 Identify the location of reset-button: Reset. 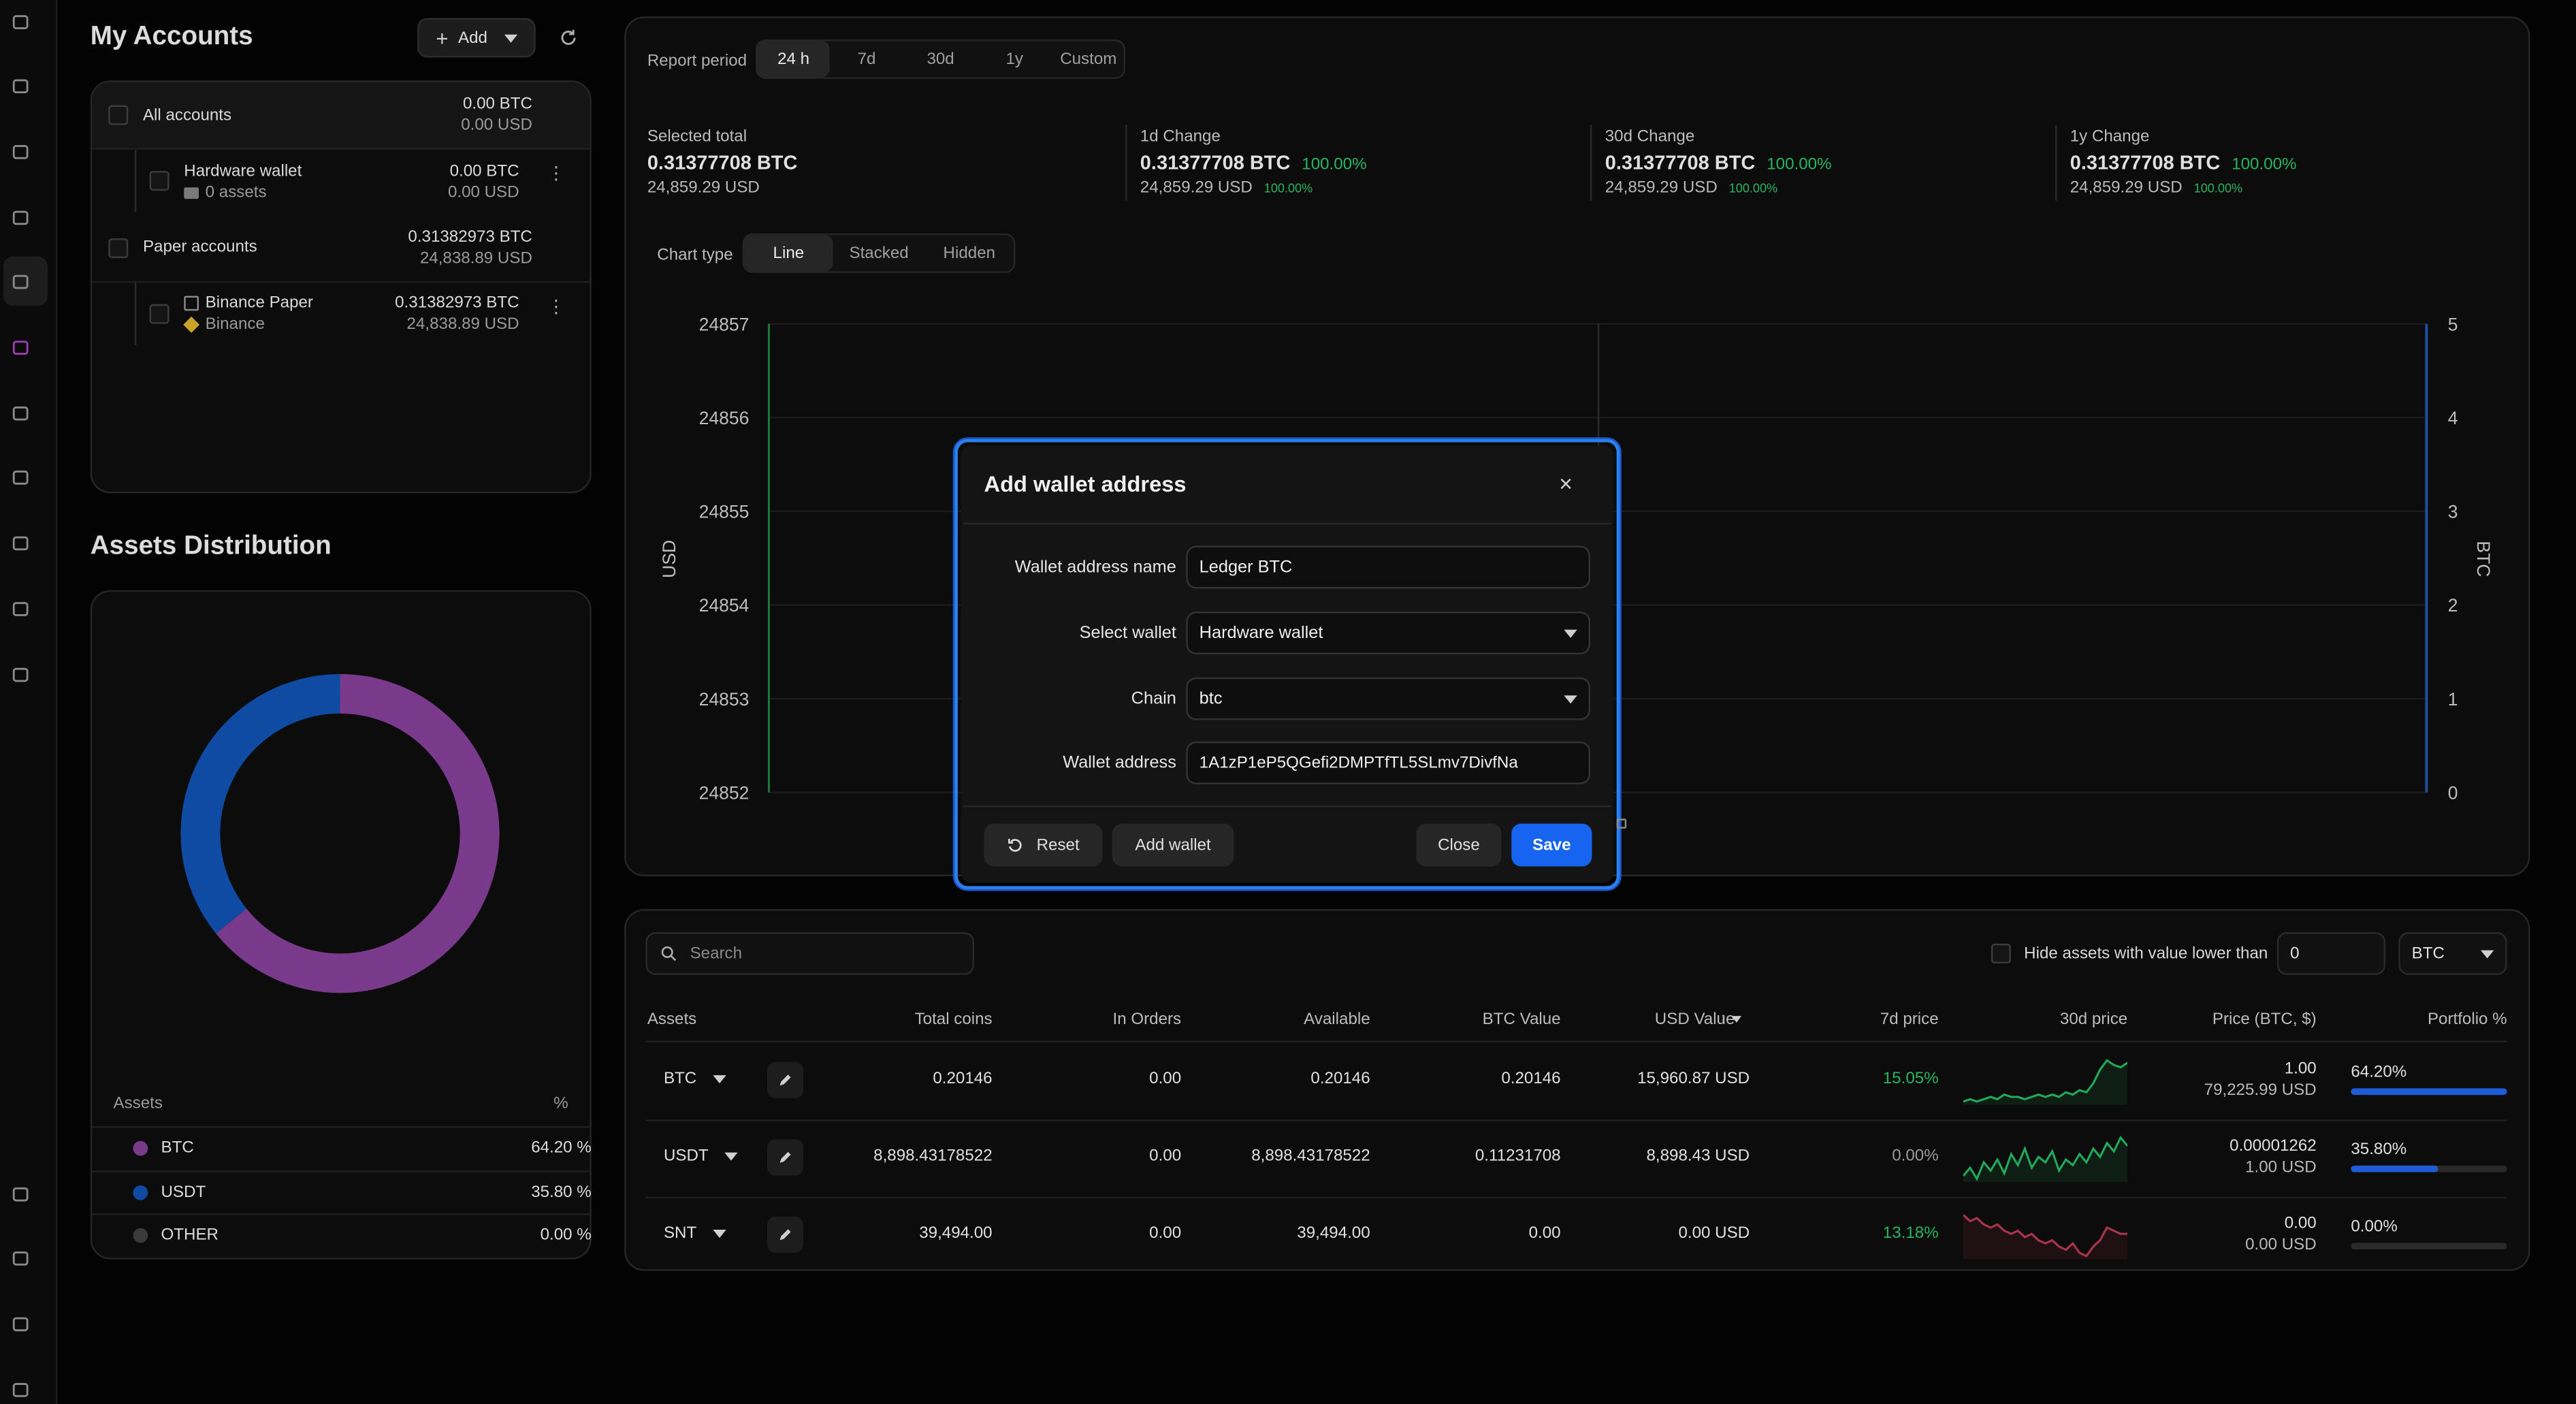
(1044, 845).